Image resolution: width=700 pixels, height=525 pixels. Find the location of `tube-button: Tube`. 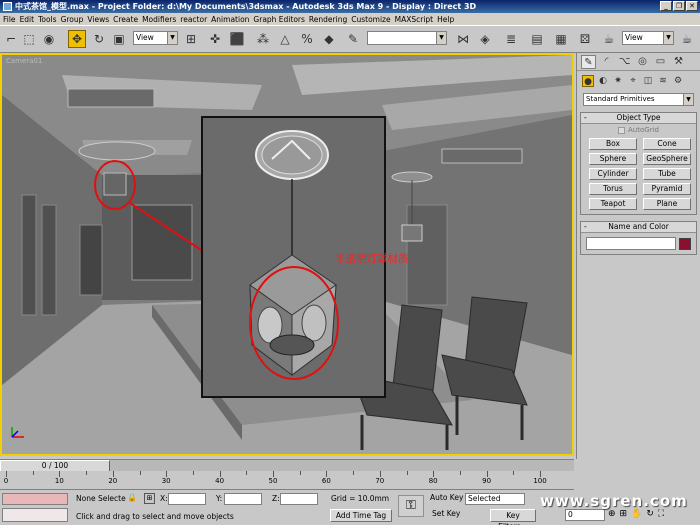

tube-button: Tube is located at coordinates (667, 174).